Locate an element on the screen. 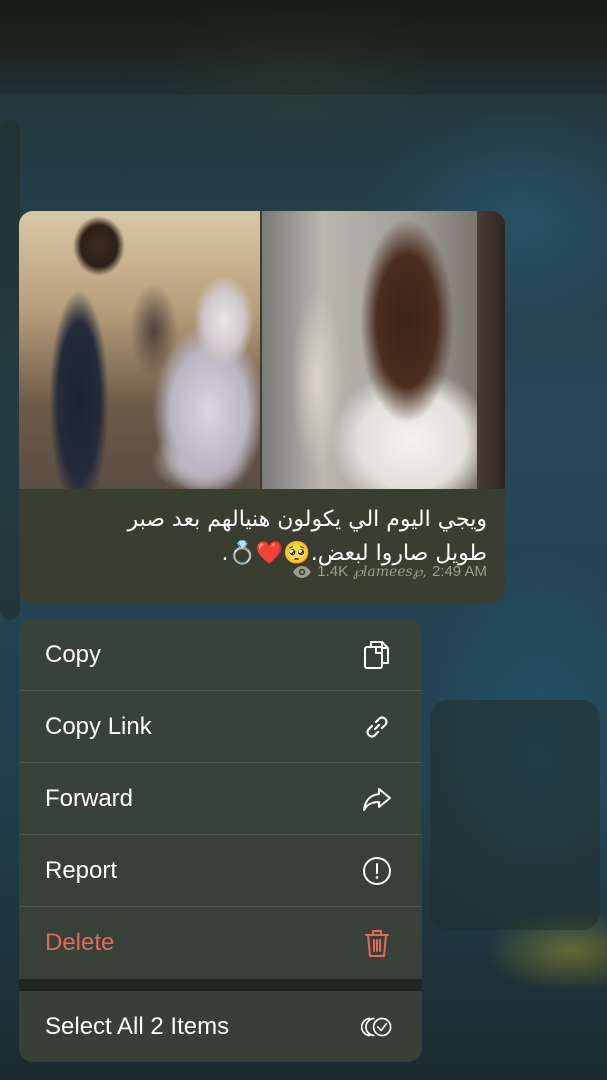 The height and width of the screenshot is (1080, 607). select-all-icon is located at coordinates (377, 1027).